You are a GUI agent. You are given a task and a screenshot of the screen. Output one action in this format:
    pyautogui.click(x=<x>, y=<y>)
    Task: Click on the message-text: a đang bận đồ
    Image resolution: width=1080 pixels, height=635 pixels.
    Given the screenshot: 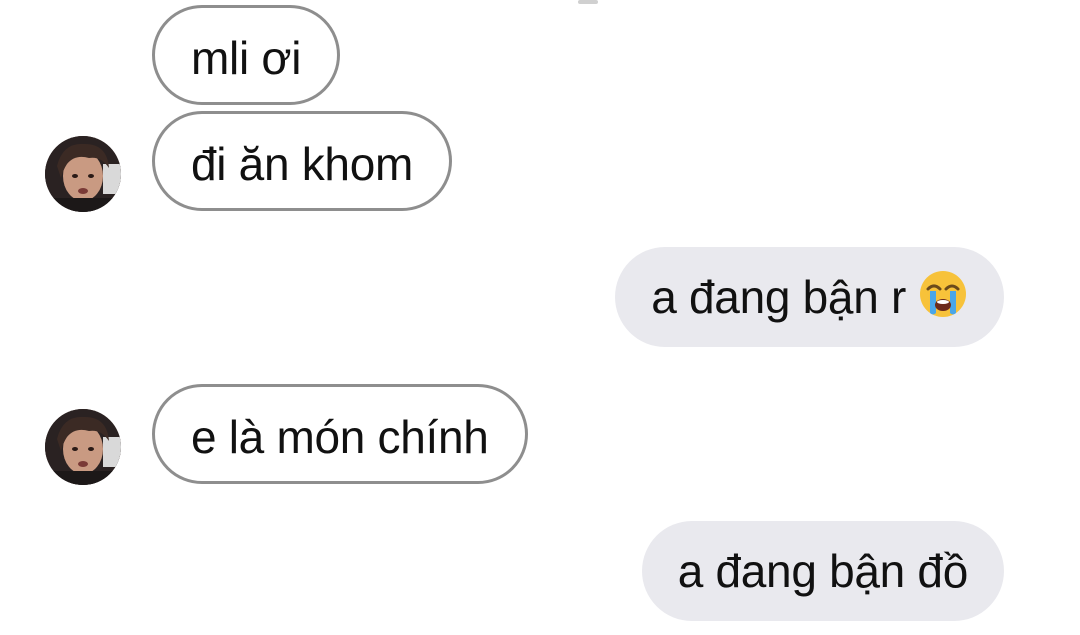 What is the action you would take?
    pyautogui.click(x=823, y=571)
    